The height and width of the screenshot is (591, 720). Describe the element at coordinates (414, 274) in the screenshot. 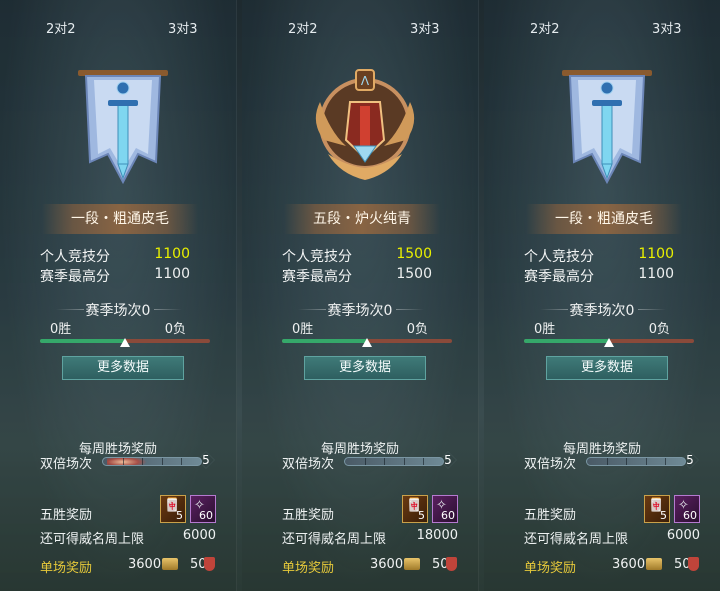

I see `season-high-value: 1500` at that location.